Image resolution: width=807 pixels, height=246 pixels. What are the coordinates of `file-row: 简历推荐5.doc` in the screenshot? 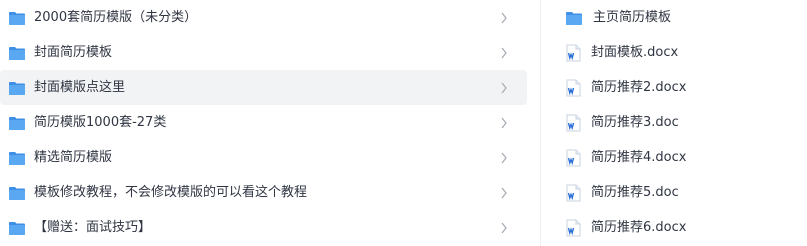 It's located at (674, 192).